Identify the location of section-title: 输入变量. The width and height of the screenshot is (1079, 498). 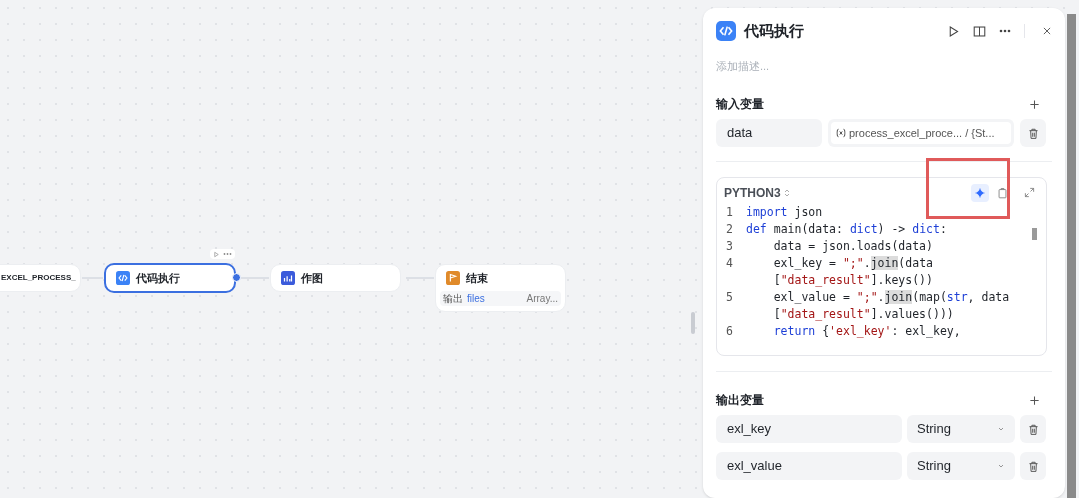
(740, 104).